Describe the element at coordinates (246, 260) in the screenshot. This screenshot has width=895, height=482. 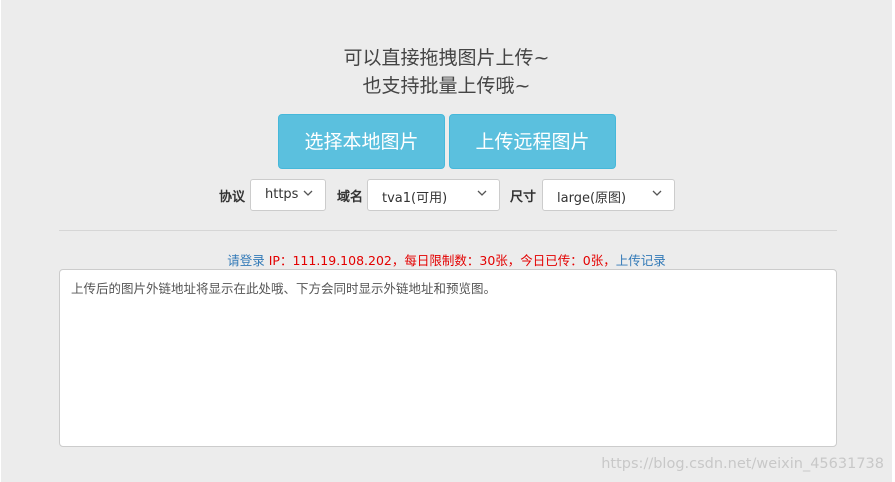
I see `login-link: 请登录` at that location.